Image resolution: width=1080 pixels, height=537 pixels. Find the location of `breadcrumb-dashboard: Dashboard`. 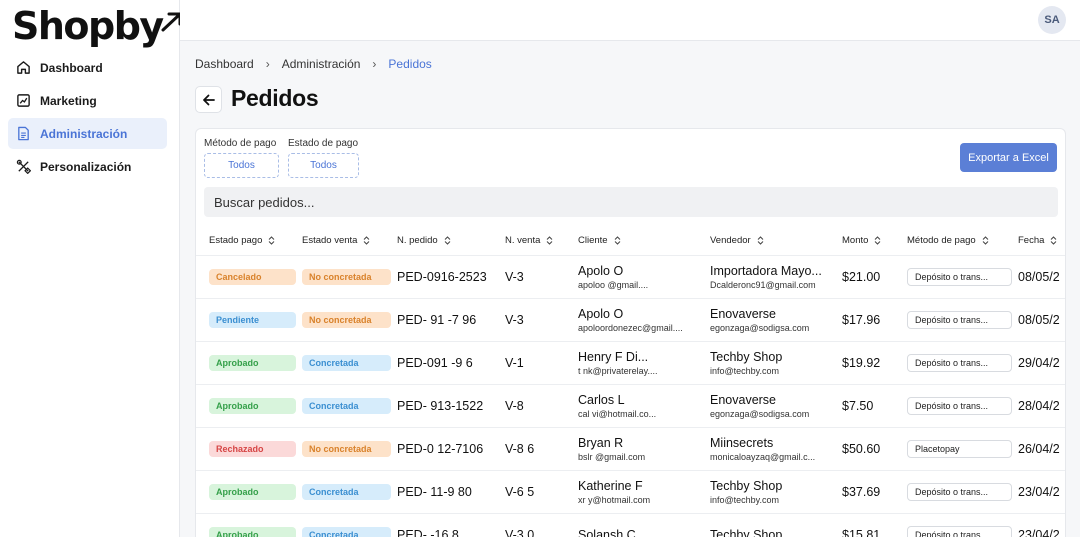

breadcrumb-dashboard: Dashboard is located at coordinates (224, 64).